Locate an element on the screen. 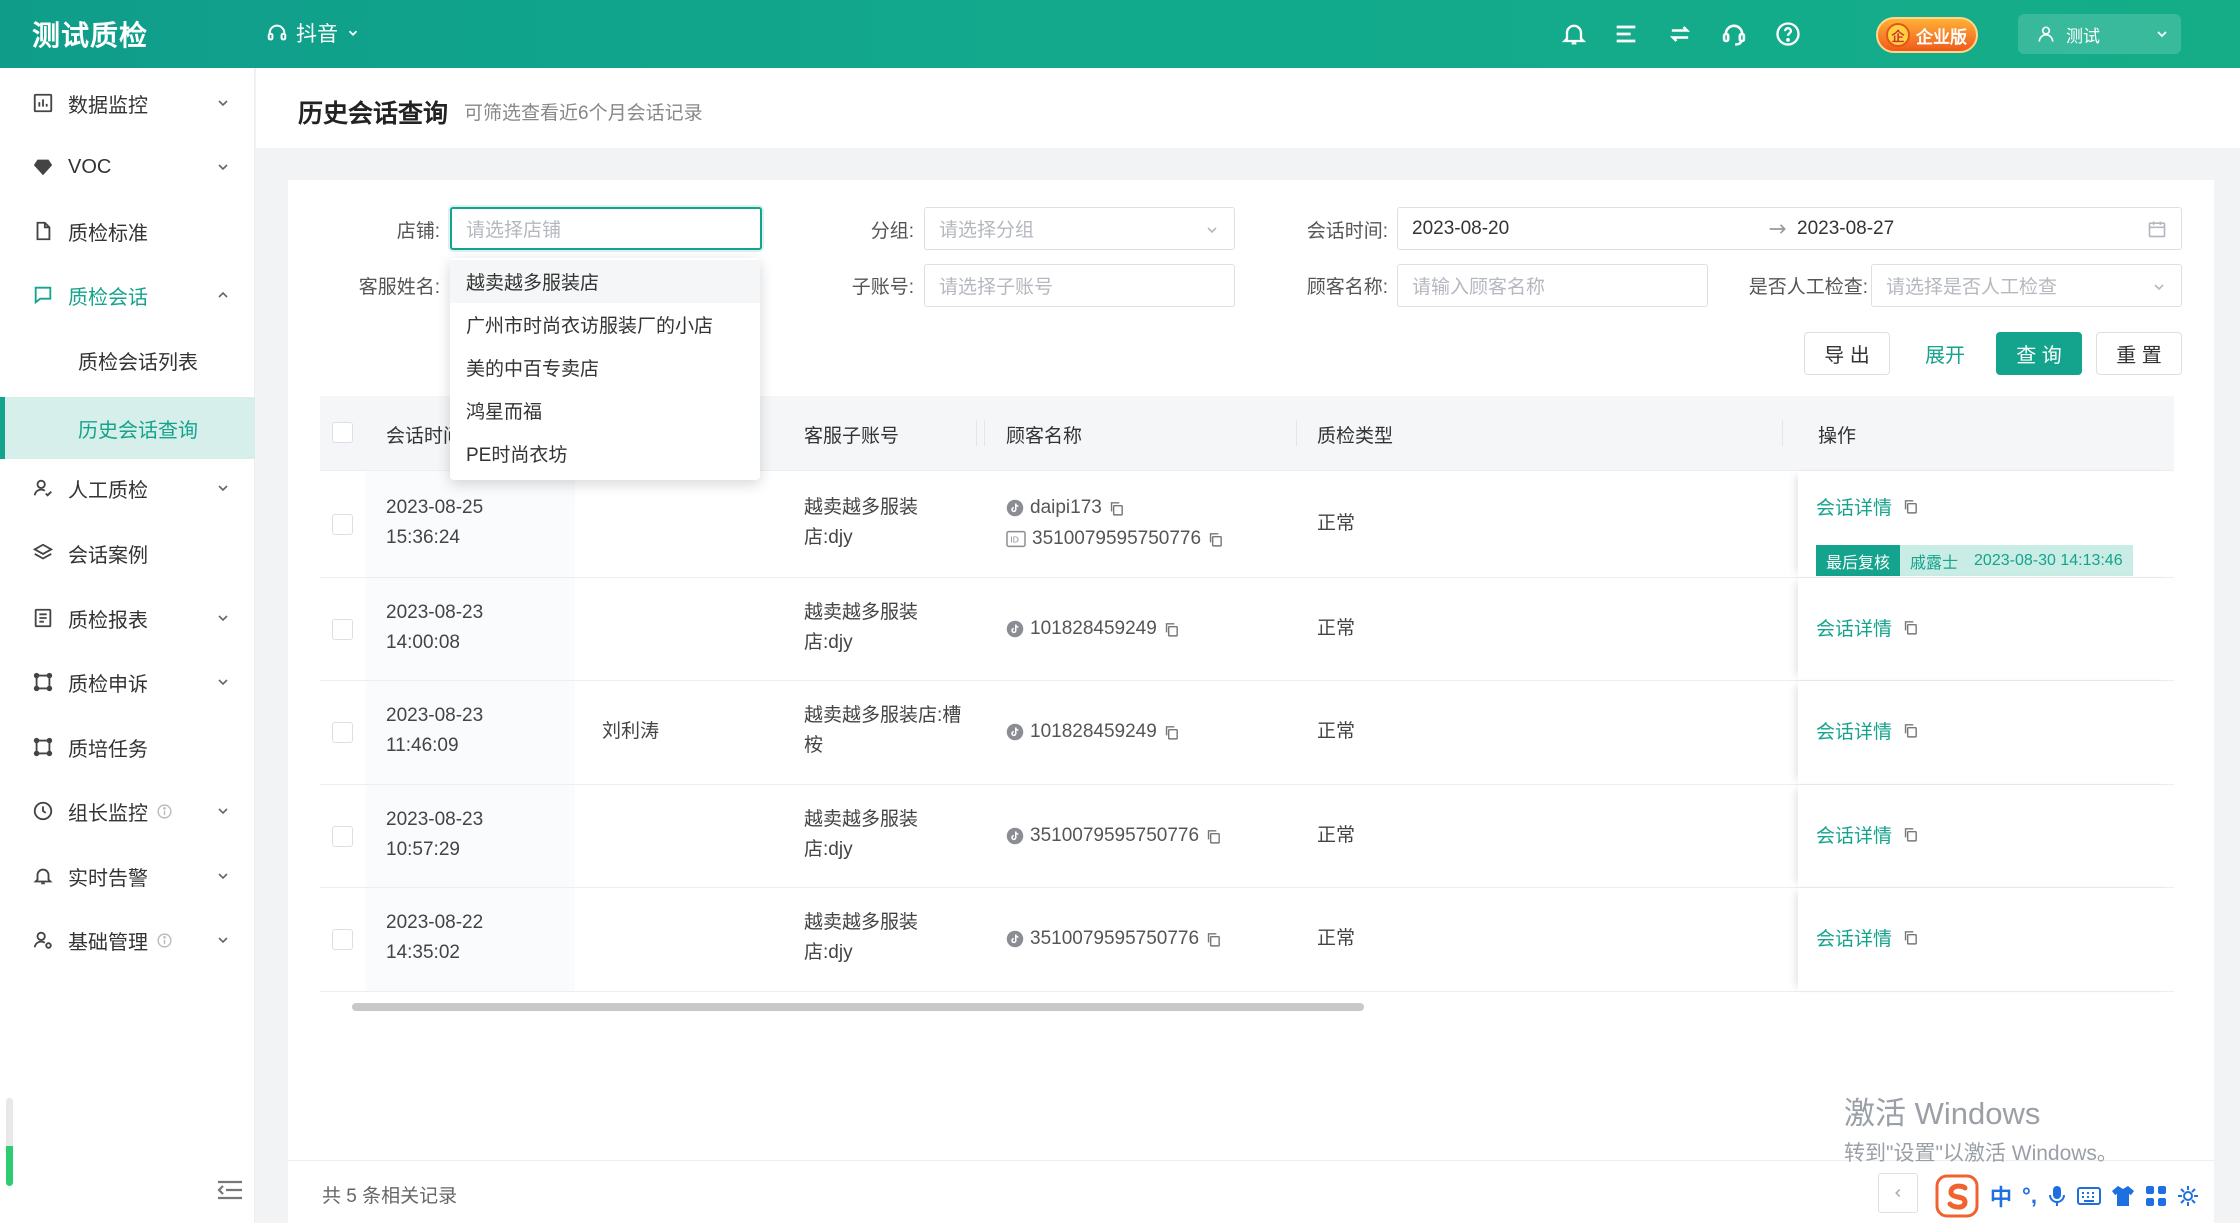  shop-option: 越卖越多服装店 is located at coordinates (605, 281).